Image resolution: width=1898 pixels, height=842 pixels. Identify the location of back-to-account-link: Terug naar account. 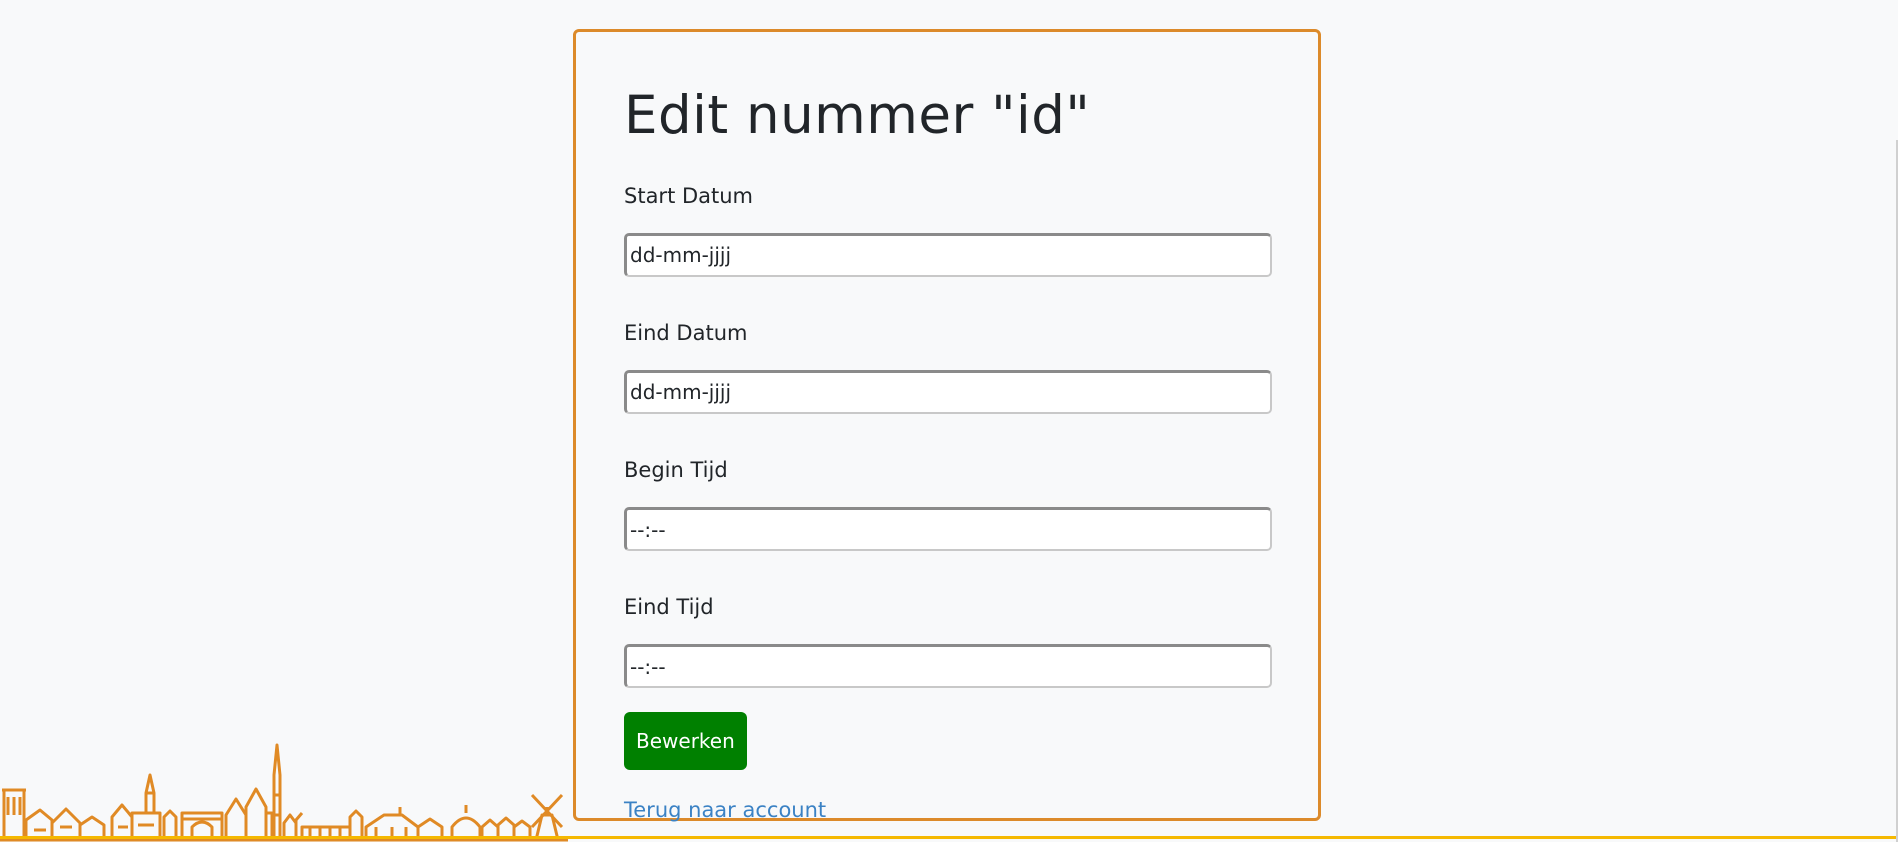
(725, 810).